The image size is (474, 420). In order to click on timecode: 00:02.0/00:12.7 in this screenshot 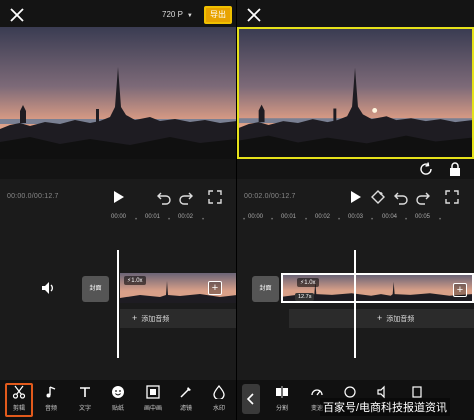, I will do `click(270, 196)`.